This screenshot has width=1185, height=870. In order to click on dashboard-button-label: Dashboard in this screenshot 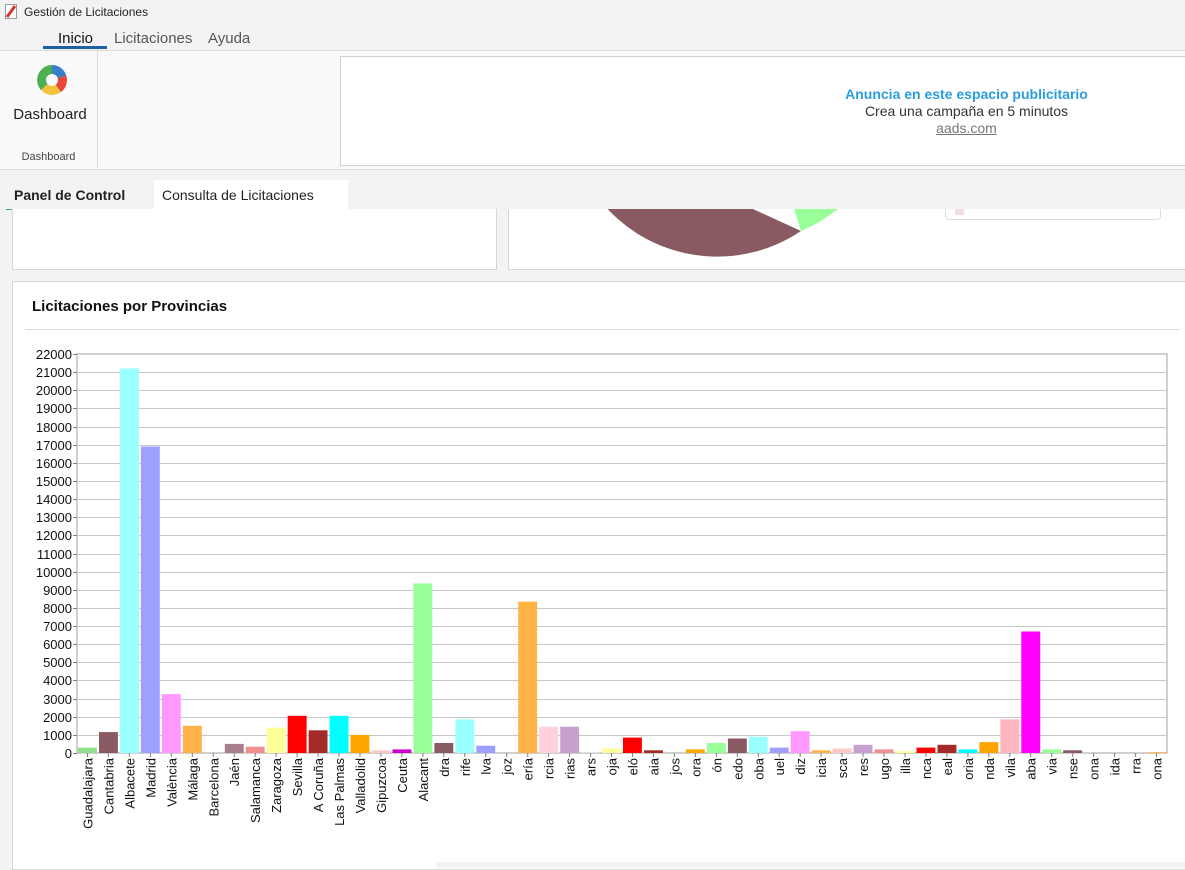, I will do `click(50, 114)`.